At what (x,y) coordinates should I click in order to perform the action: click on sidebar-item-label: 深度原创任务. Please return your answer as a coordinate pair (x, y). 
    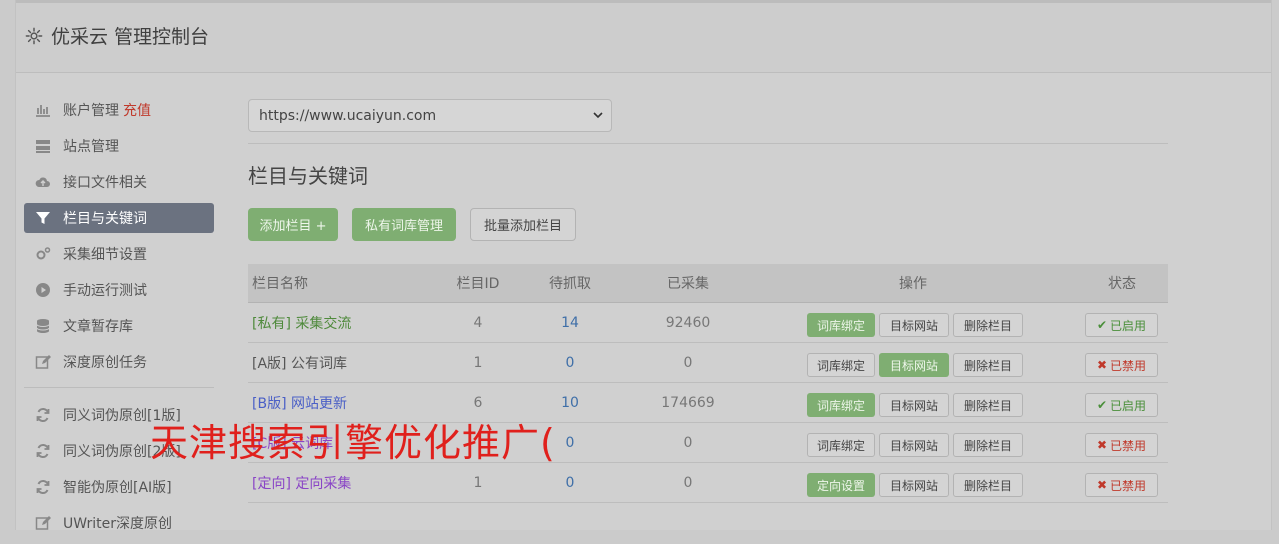
    Looking at the image, I should click on (105, 363).